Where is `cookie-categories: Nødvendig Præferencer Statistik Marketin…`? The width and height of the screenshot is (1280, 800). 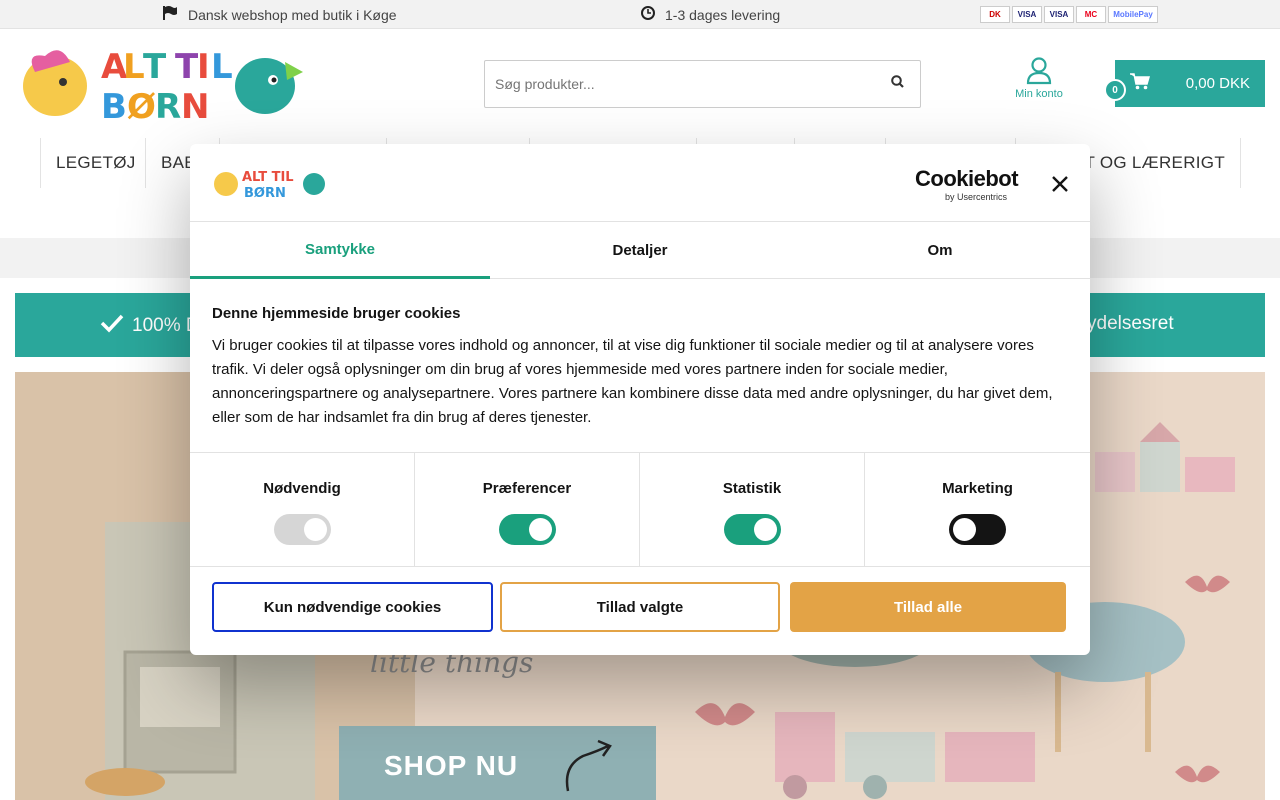 cookie-categories: Nødvendig Præferencer Statistik Marketin… is located at coordinates (640, 509).